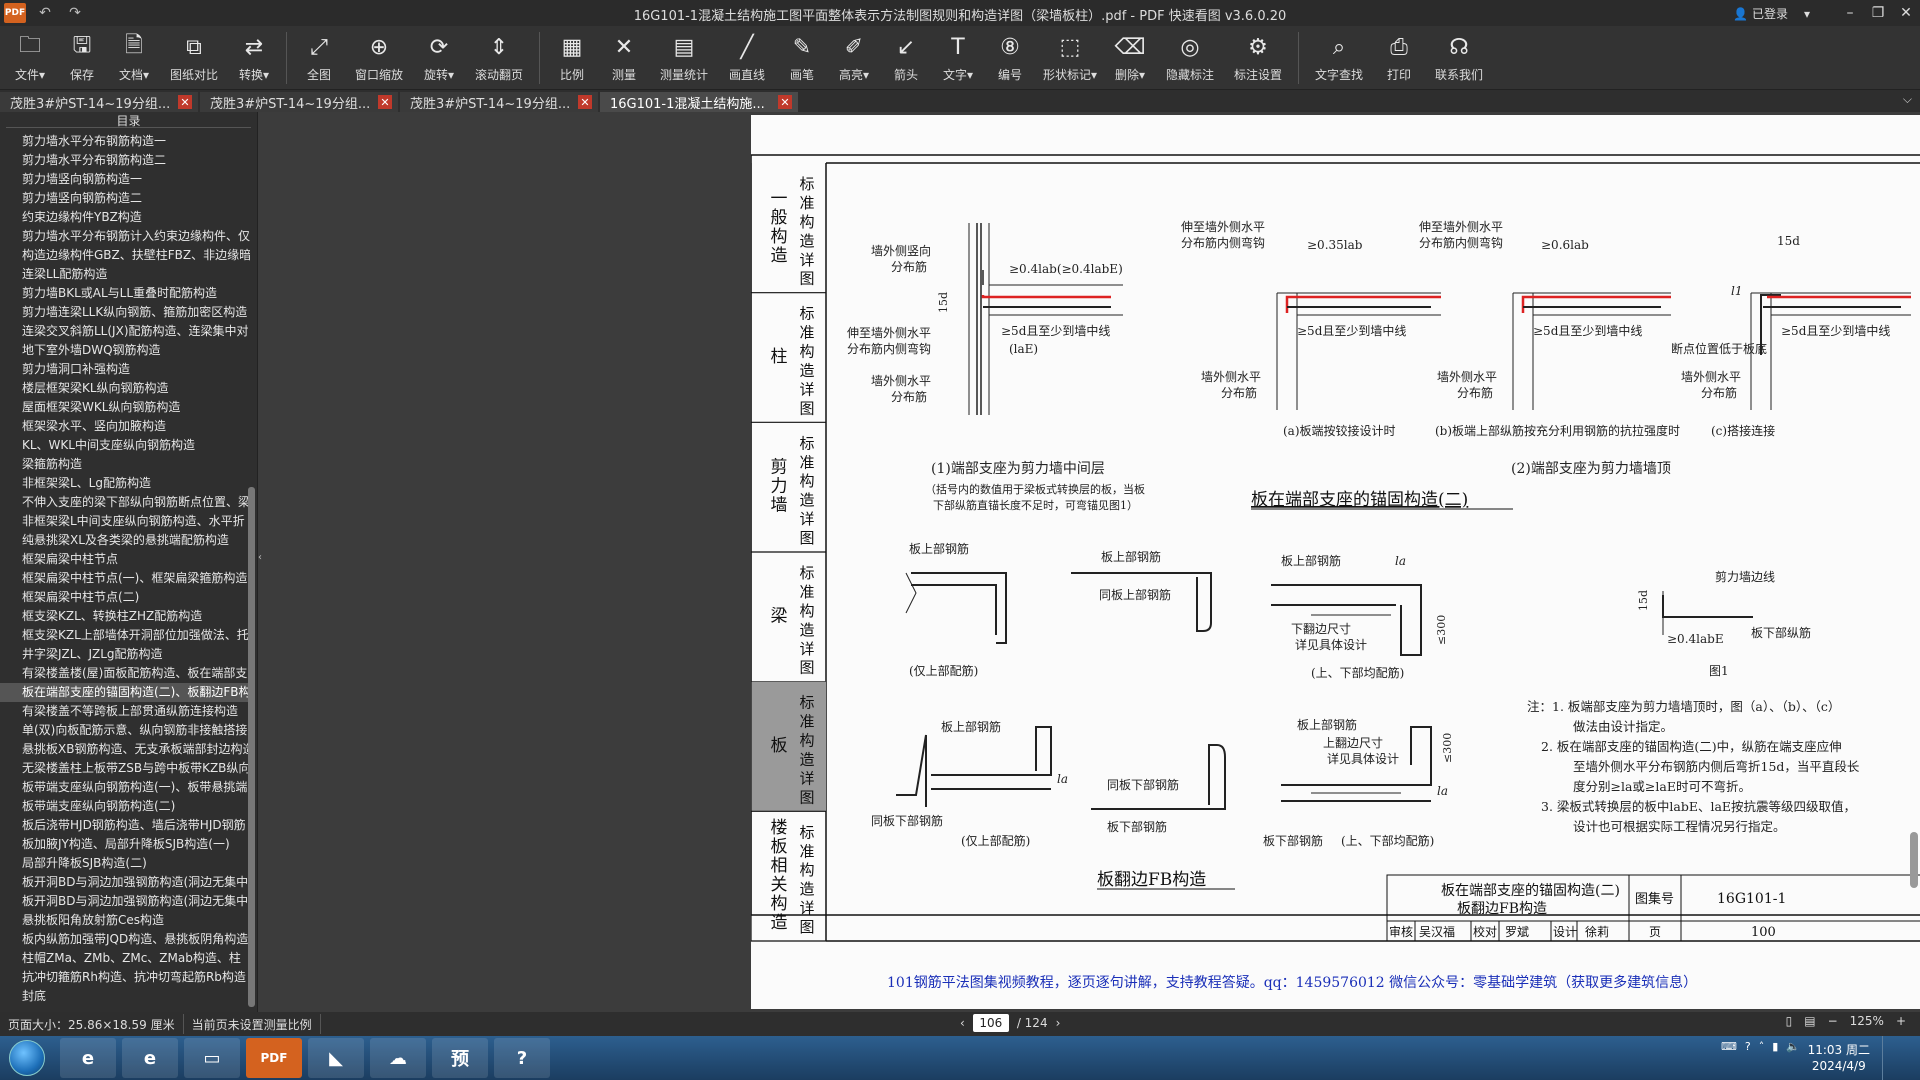 This screenshot has width=1920, height=1080. What do you see at coordinates (1190, 58) in the screenshot?
I see `hide-mark-button: ◎ 隐藏标注` at bounding box center [1190, 58].